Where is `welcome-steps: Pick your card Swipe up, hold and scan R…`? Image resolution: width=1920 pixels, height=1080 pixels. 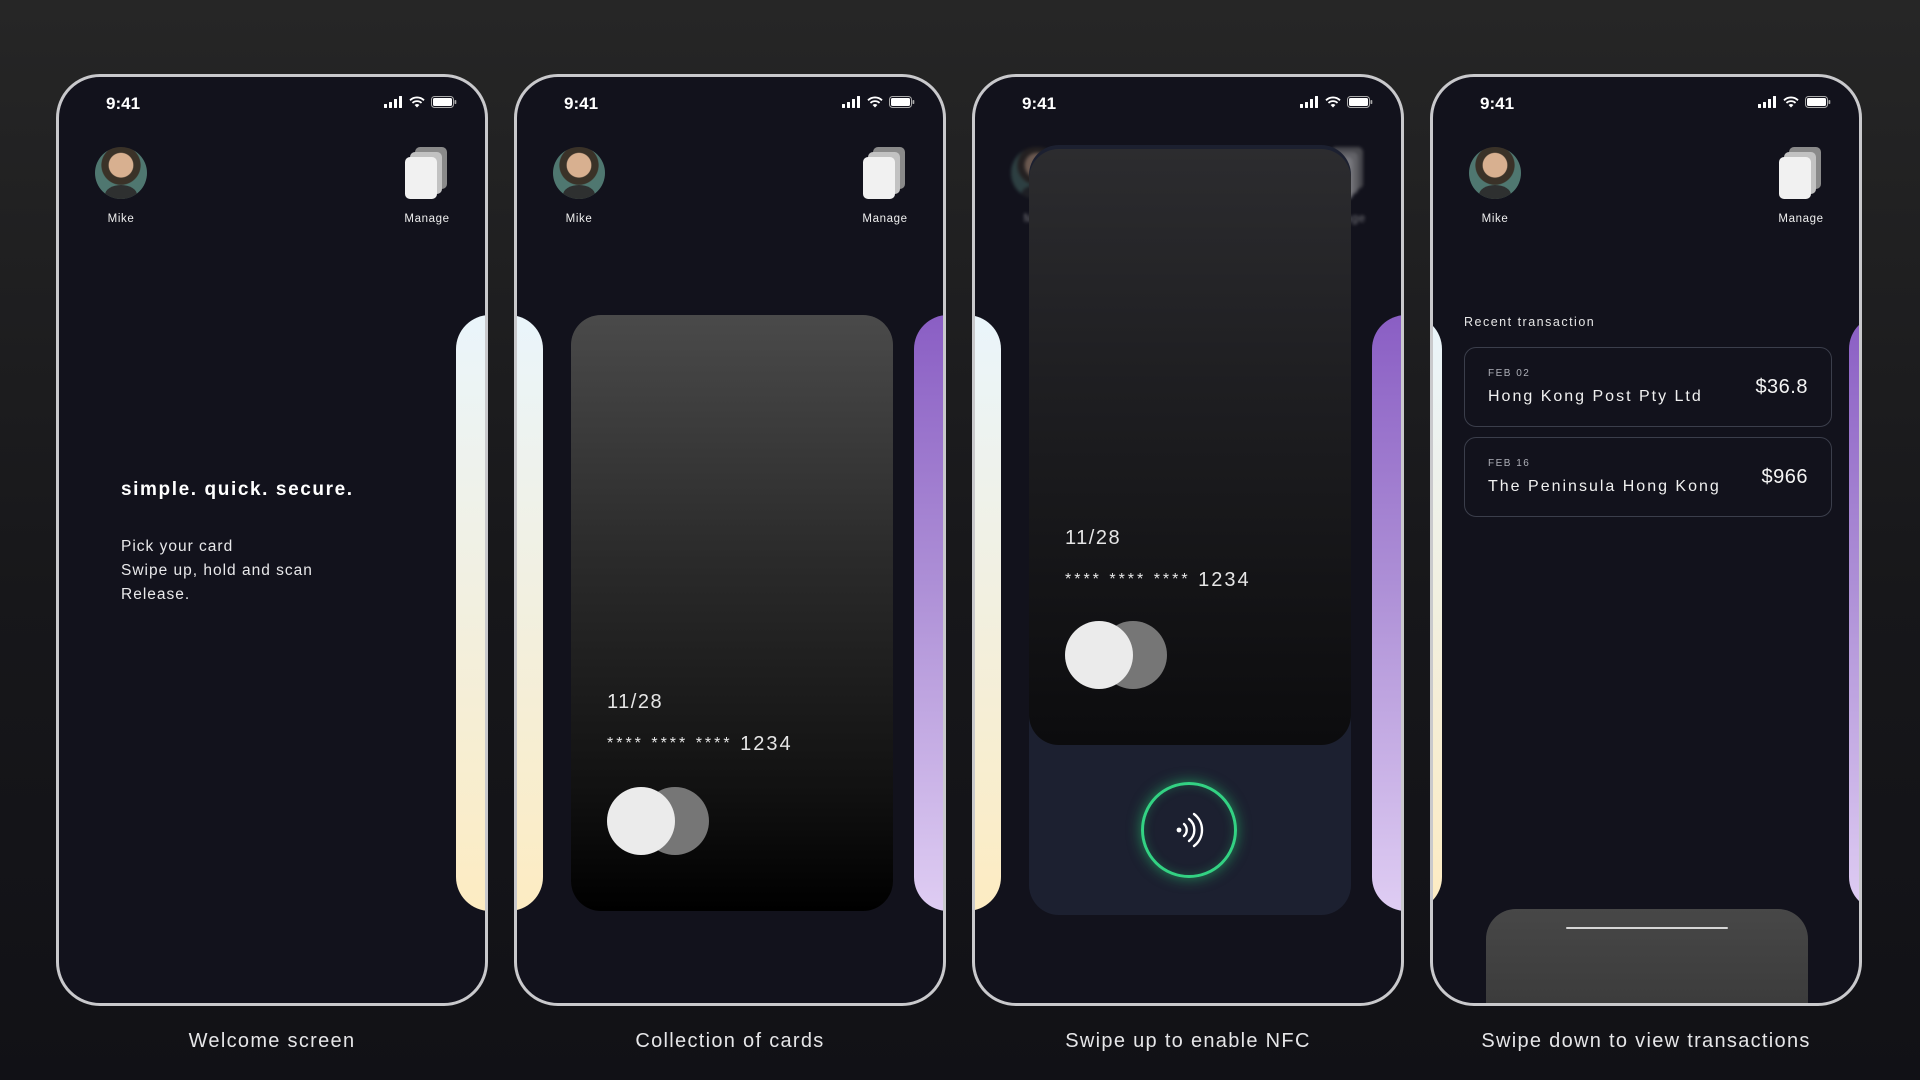
welcome-steps: Pick your card Swipe up, hold and scan R… is located at coordinates (217, 571).